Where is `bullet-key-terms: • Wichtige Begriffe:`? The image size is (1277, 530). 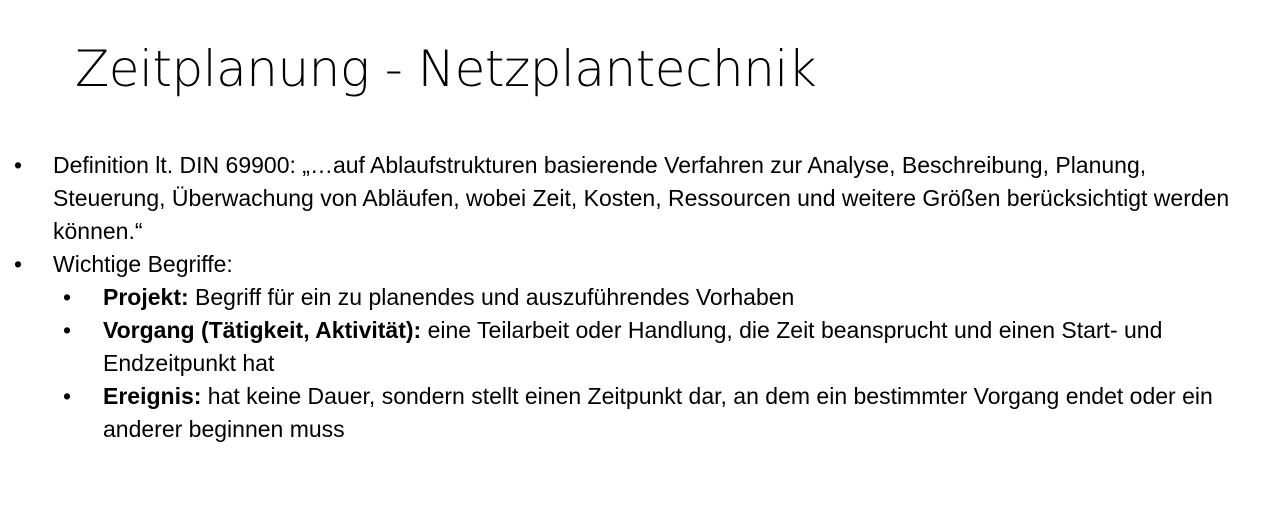 bullet-key-terms: • Wichtige Begriffe: is located at coordinates (629, 264).